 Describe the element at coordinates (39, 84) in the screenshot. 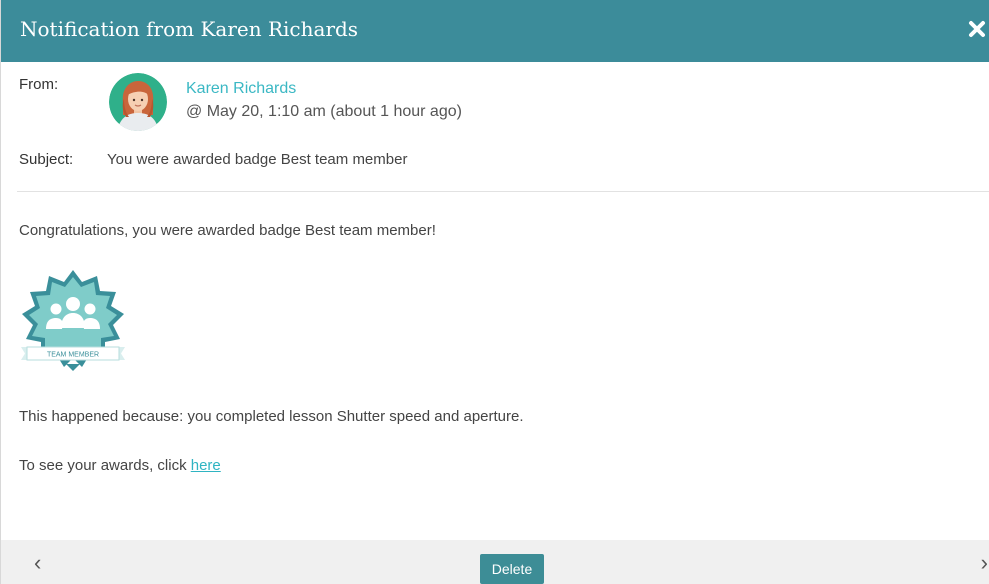

I see `from-label: From:` at that location.